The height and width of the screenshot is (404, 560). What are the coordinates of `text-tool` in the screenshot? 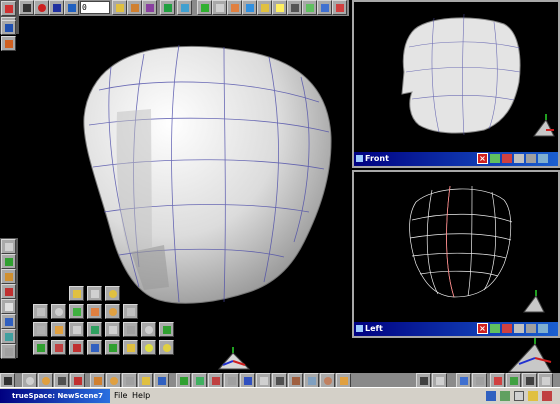 It's located at (215, 380).